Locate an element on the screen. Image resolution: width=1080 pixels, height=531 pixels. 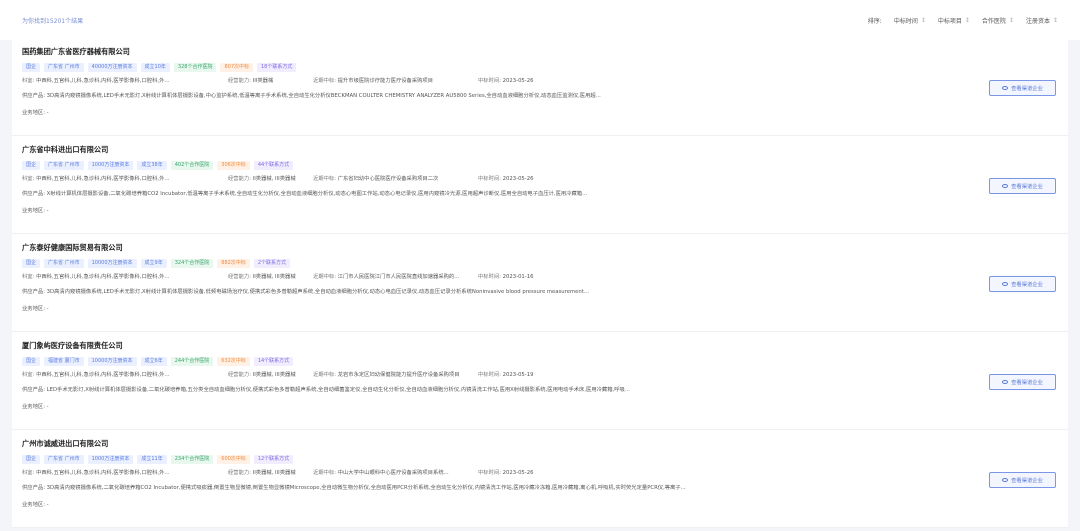
sort-option: 注册资本 ↕ is located at coordinates (1042, 20).